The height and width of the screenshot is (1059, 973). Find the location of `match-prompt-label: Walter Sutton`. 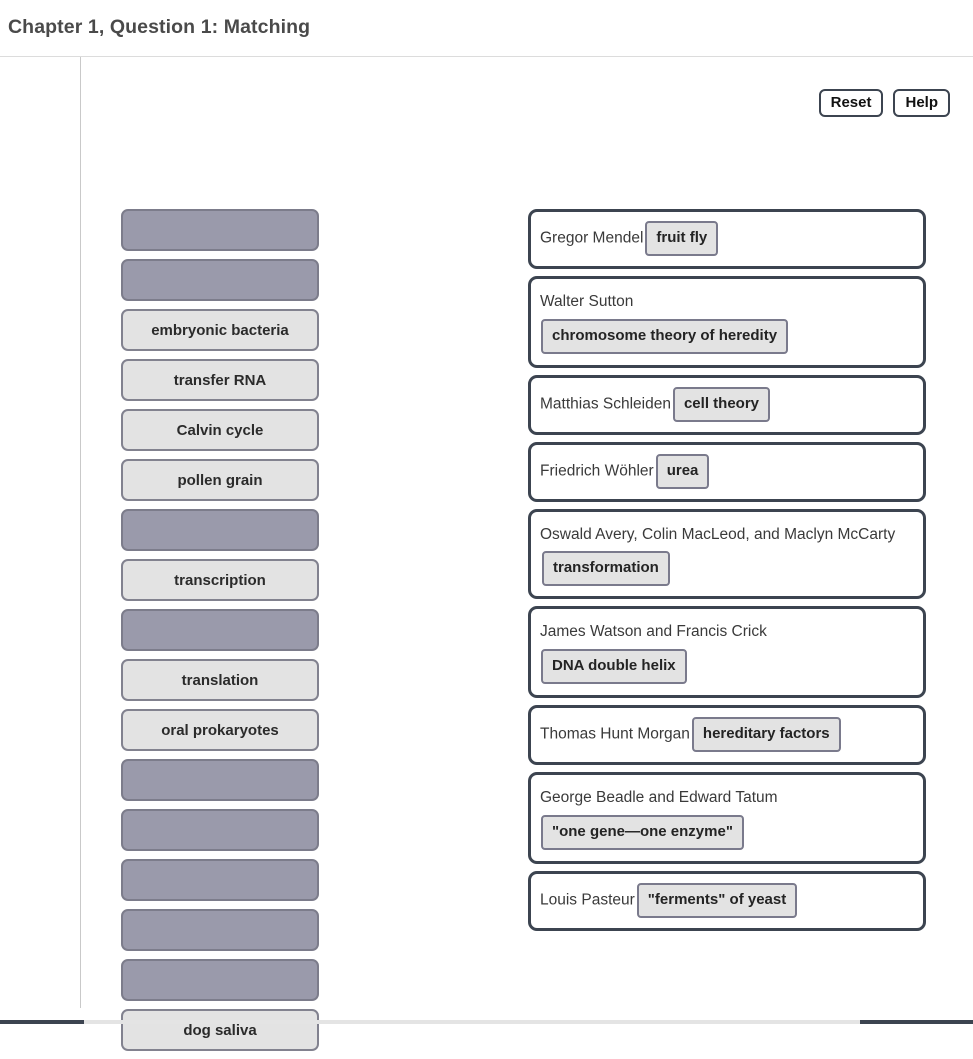

match-prompt-label: Walter Sutton is located at coordinates (587, 301).